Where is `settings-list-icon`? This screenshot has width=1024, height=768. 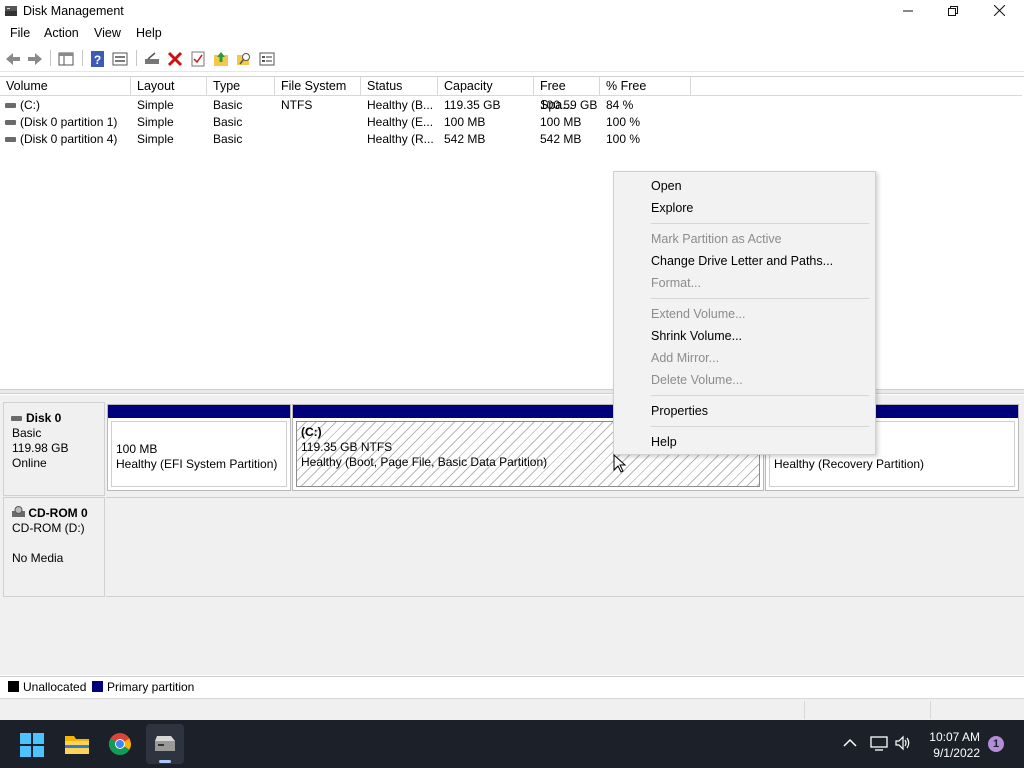
settings-list-icon is located at coordinates (267, 59).